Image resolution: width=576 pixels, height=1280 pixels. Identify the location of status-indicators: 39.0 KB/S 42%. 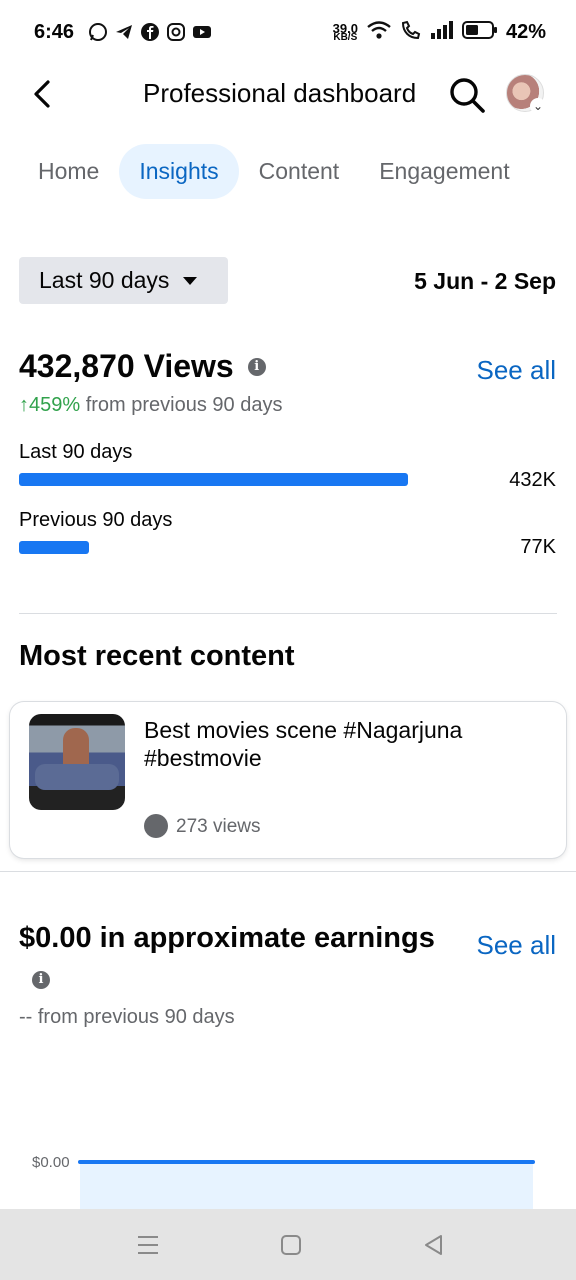
(439, 32).